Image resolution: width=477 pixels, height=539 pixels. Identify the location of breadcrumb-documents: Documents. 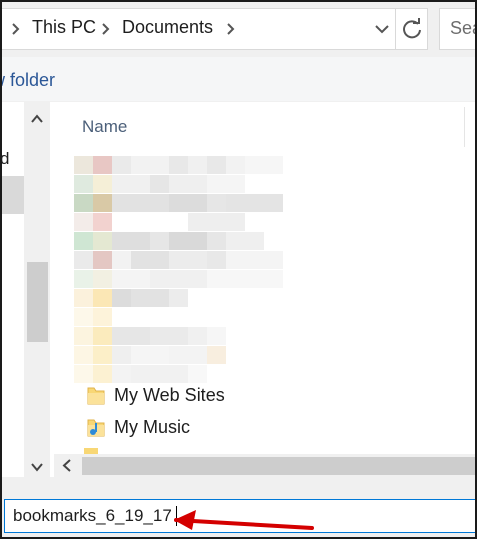
(167, 27).